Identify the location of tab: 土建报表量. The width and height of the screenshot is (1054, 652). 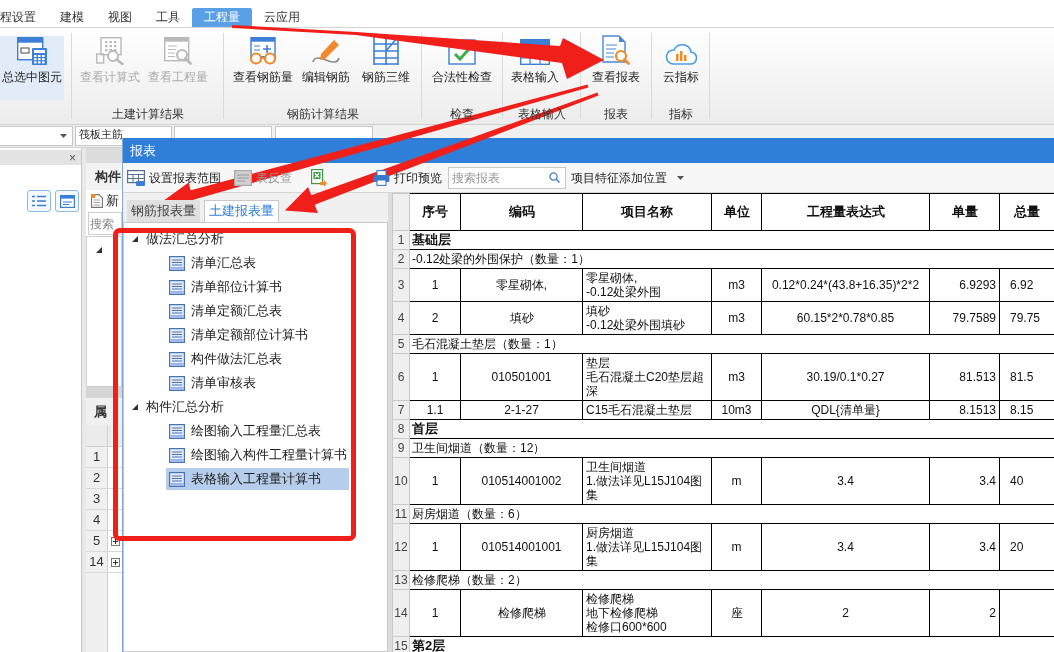
(241, 211).